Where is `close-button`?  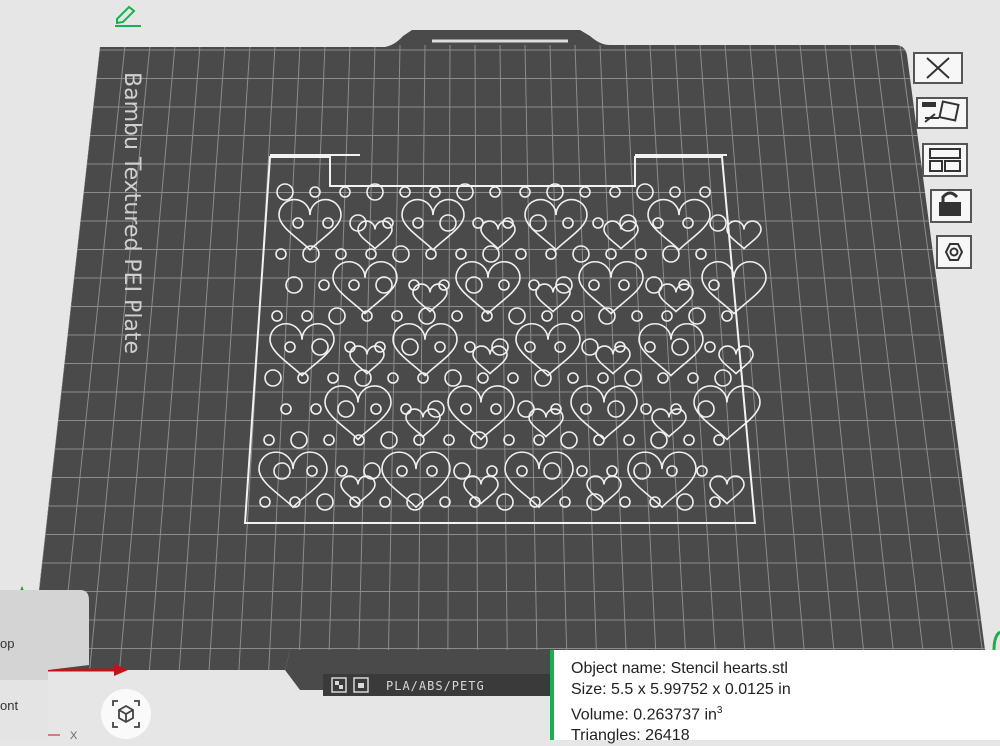 close-button is located at coordinates (939, 69).